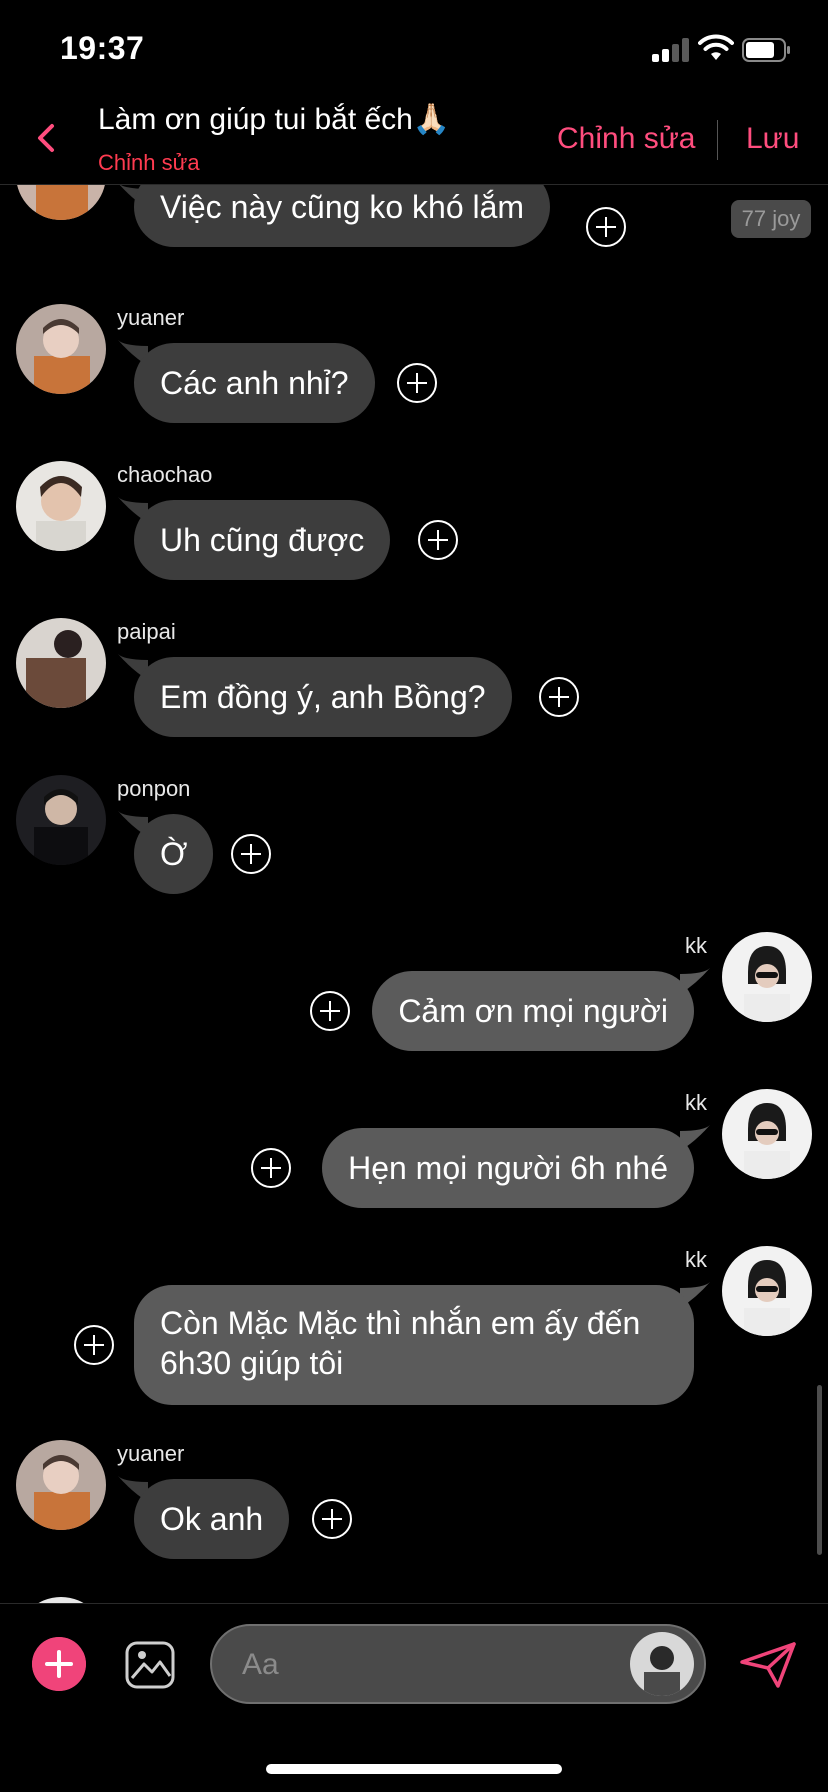  I want to click on message-input-field, so click(458, 1664).